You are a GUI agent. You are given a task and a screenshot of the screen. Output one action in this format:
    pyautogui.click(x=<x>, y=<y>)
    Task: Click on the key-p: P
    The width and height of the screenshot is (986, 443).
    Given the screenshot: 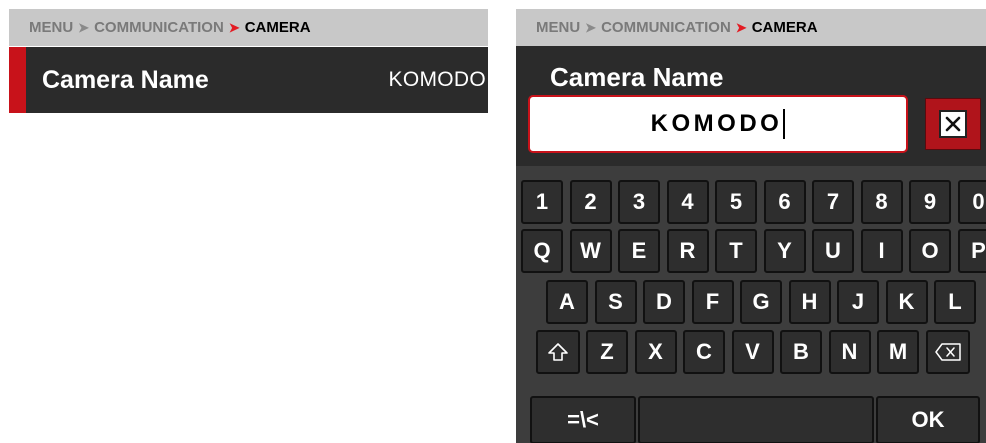 What is the action you would take?
    pyautogui.click(x=971, y=251)
    